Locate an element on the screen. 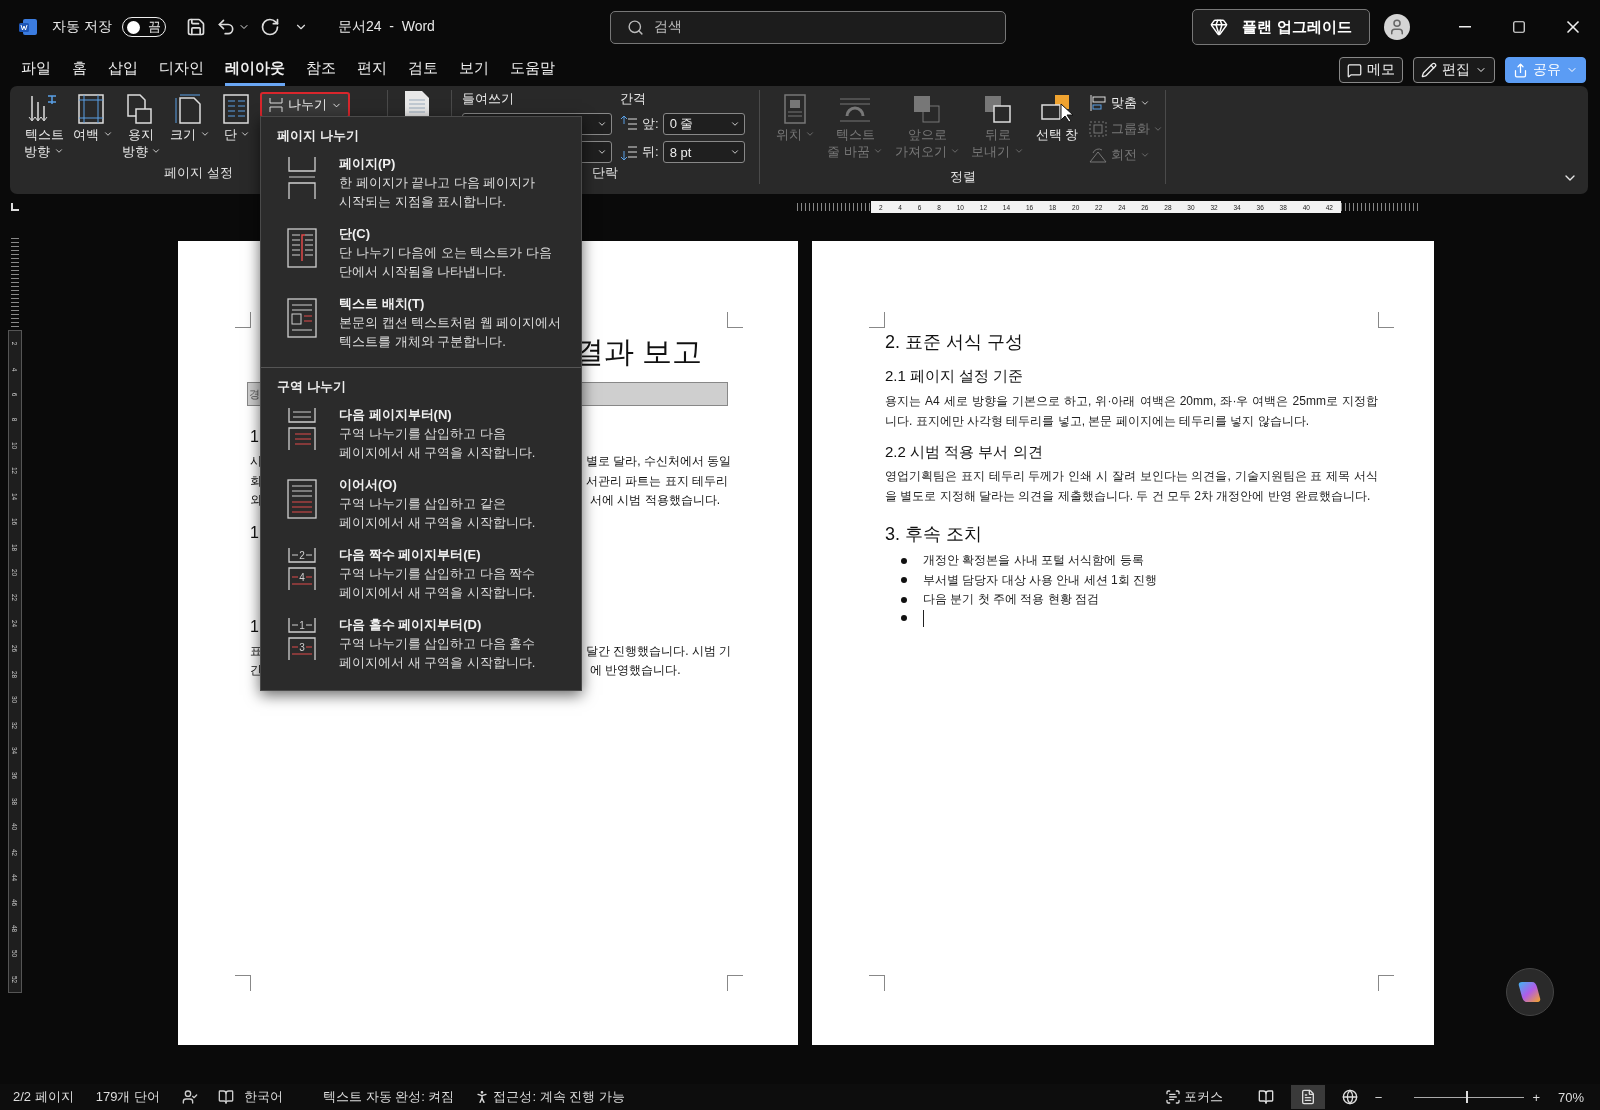  bullet-text: 부서별 담당자 대상 사용 안내 세션 1회 진행 is located at coordinates (1040, 580).